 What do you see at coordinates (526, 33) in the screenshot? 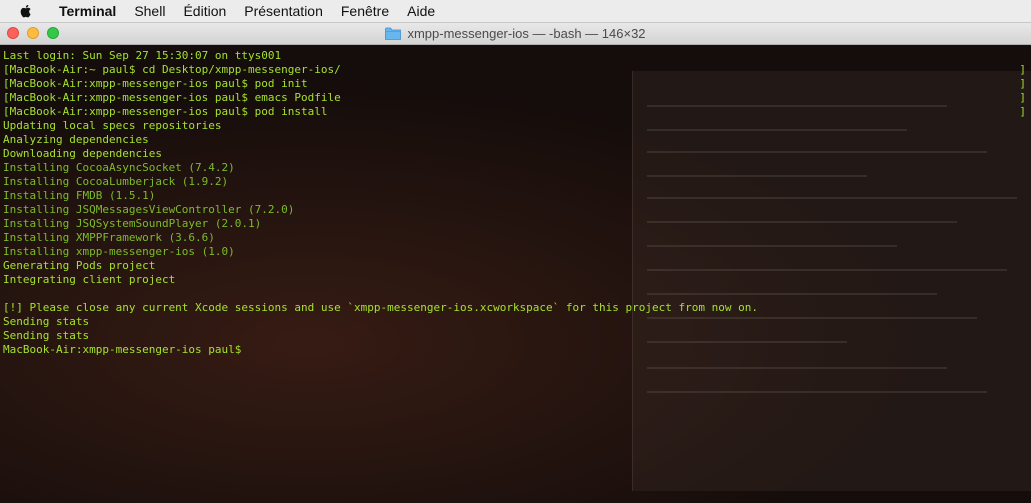
I see `window-title-text: xmpp-messenger-ios — -bash — 146×32` at bounding box center [526, 33].